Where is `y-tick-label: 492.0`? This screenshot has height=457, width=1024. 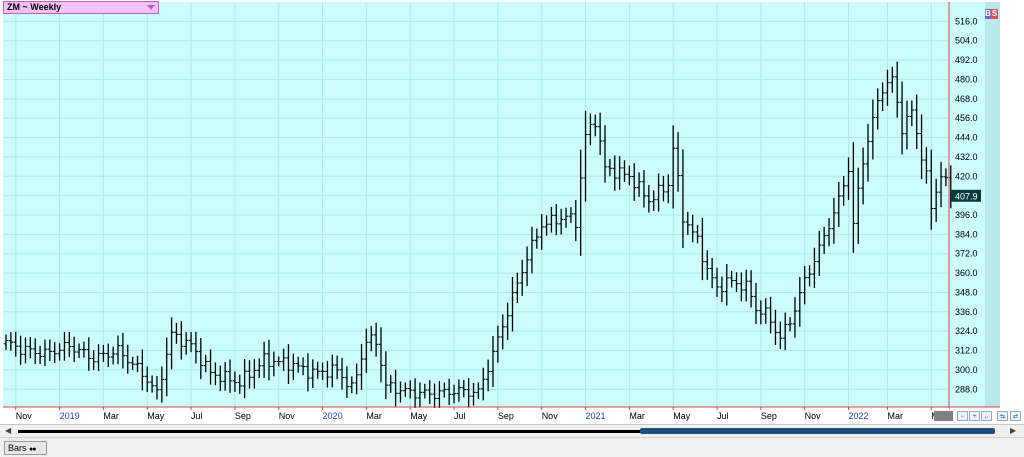
y-tick-label: 492.0 is located at coordinates (966, 60).